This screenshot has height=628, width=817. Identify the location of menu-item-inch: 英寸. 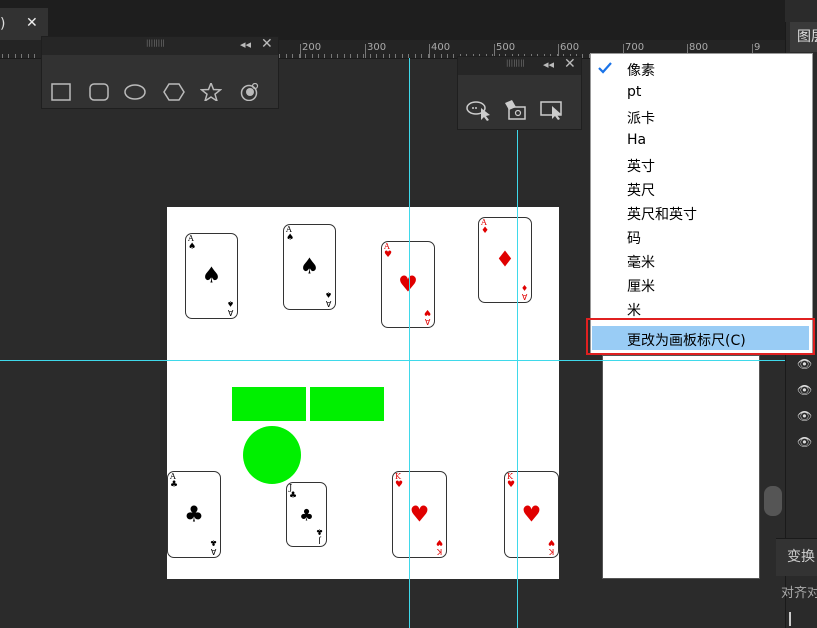
(641, 166).